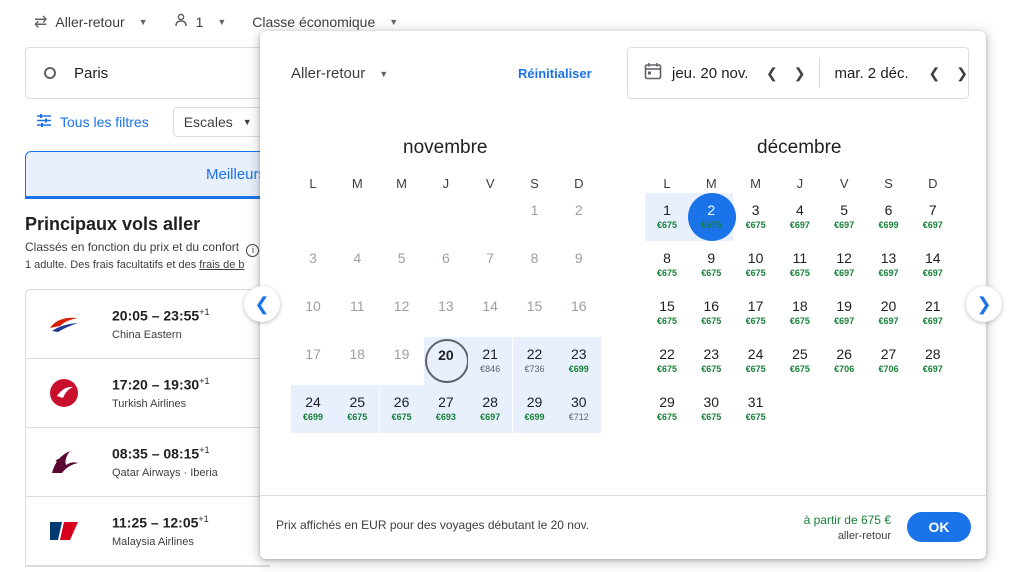 The image size is (1024, 572). Describe the element at coordinates (150, 73) in the screenshot. I see `origin-input: Paris` at that location.